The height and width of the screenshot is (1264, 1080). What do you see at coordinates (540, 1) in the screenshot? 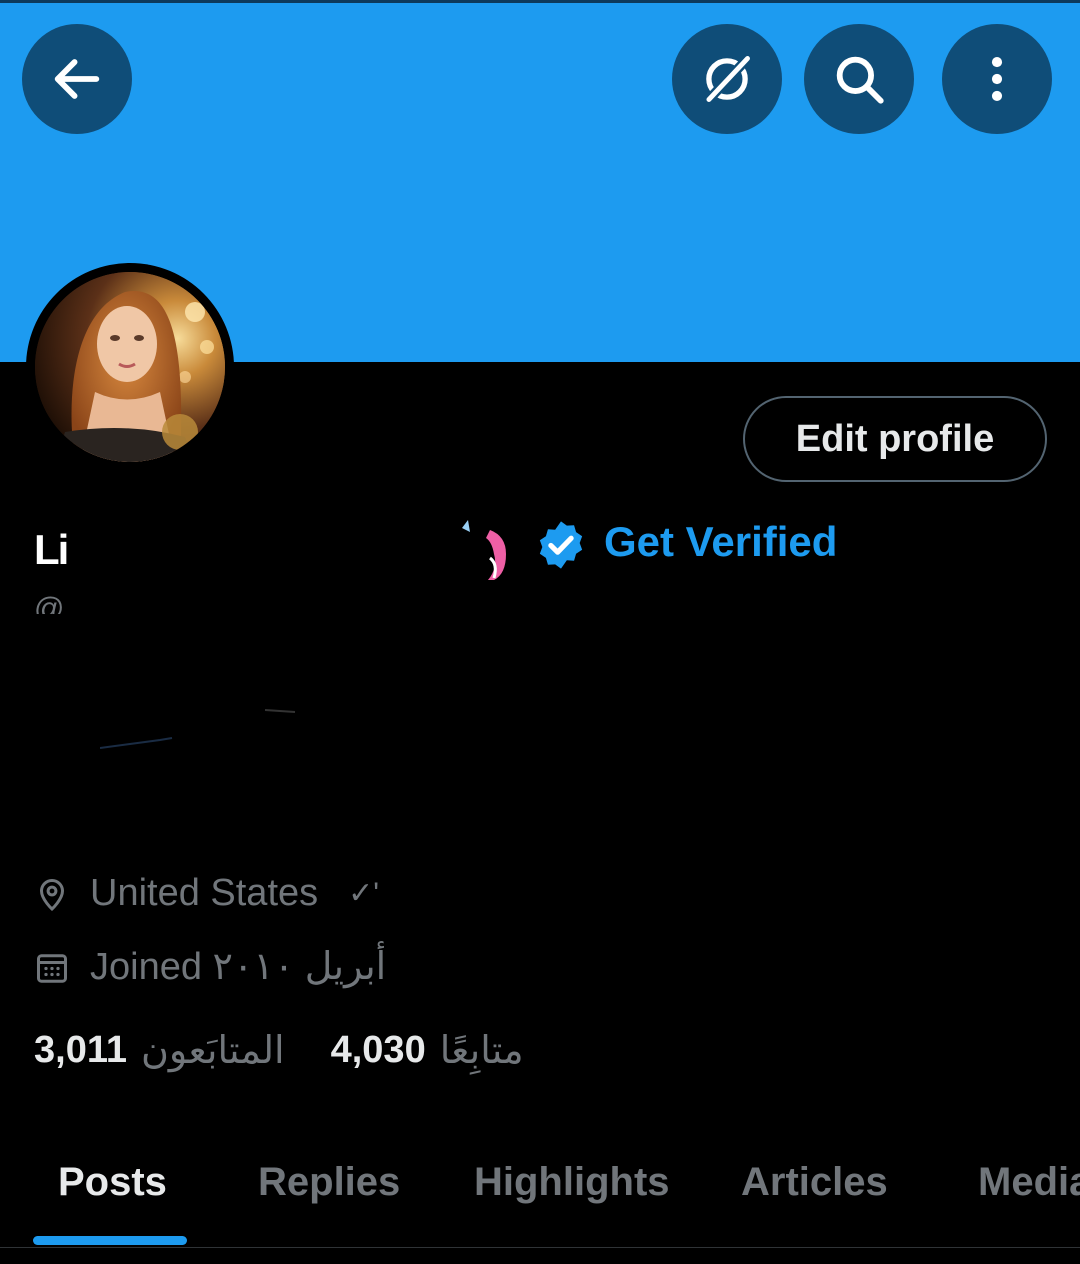
I see `status-divider` at bounding box center [540, 1].